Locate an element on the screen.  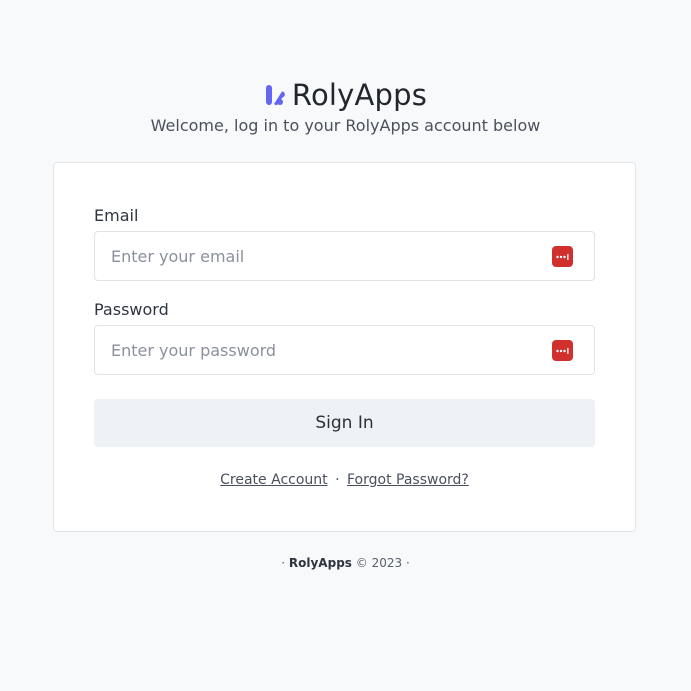
brand-name: RolyApps is located at coordinates (359, 95).